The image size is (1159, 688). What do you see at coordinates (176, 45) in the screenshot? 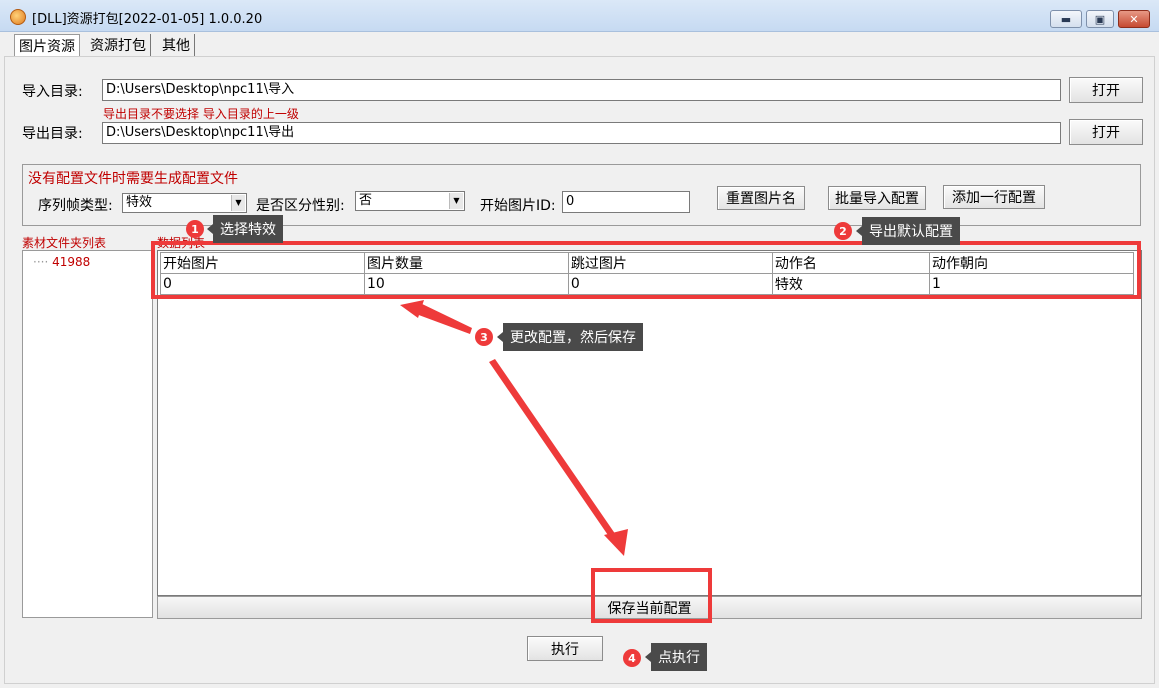
I see `tab-other: 其他` at bounding box center [176, 45].